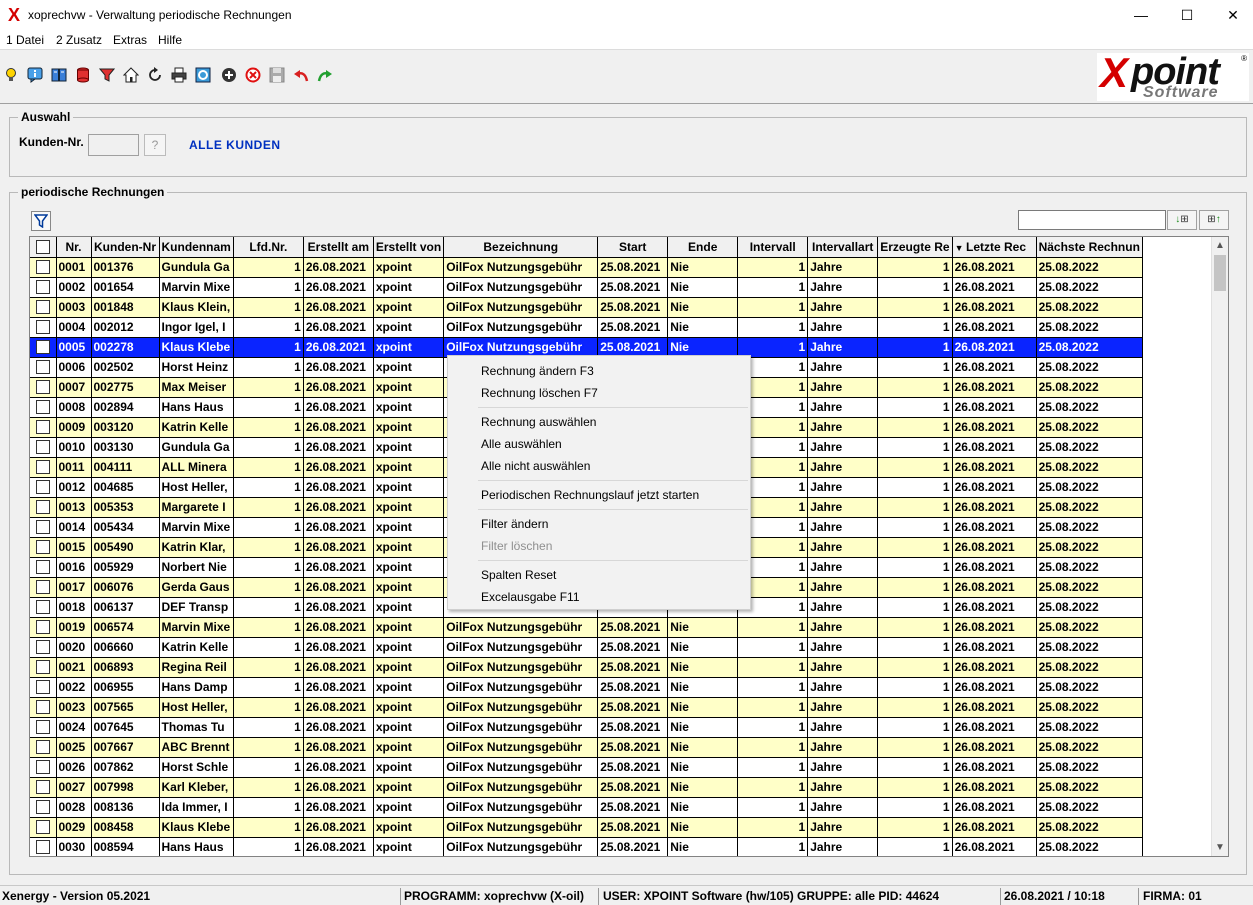 This screenshot has width=1253, height=905. I want to click on filter-icon, so click(107, 75).